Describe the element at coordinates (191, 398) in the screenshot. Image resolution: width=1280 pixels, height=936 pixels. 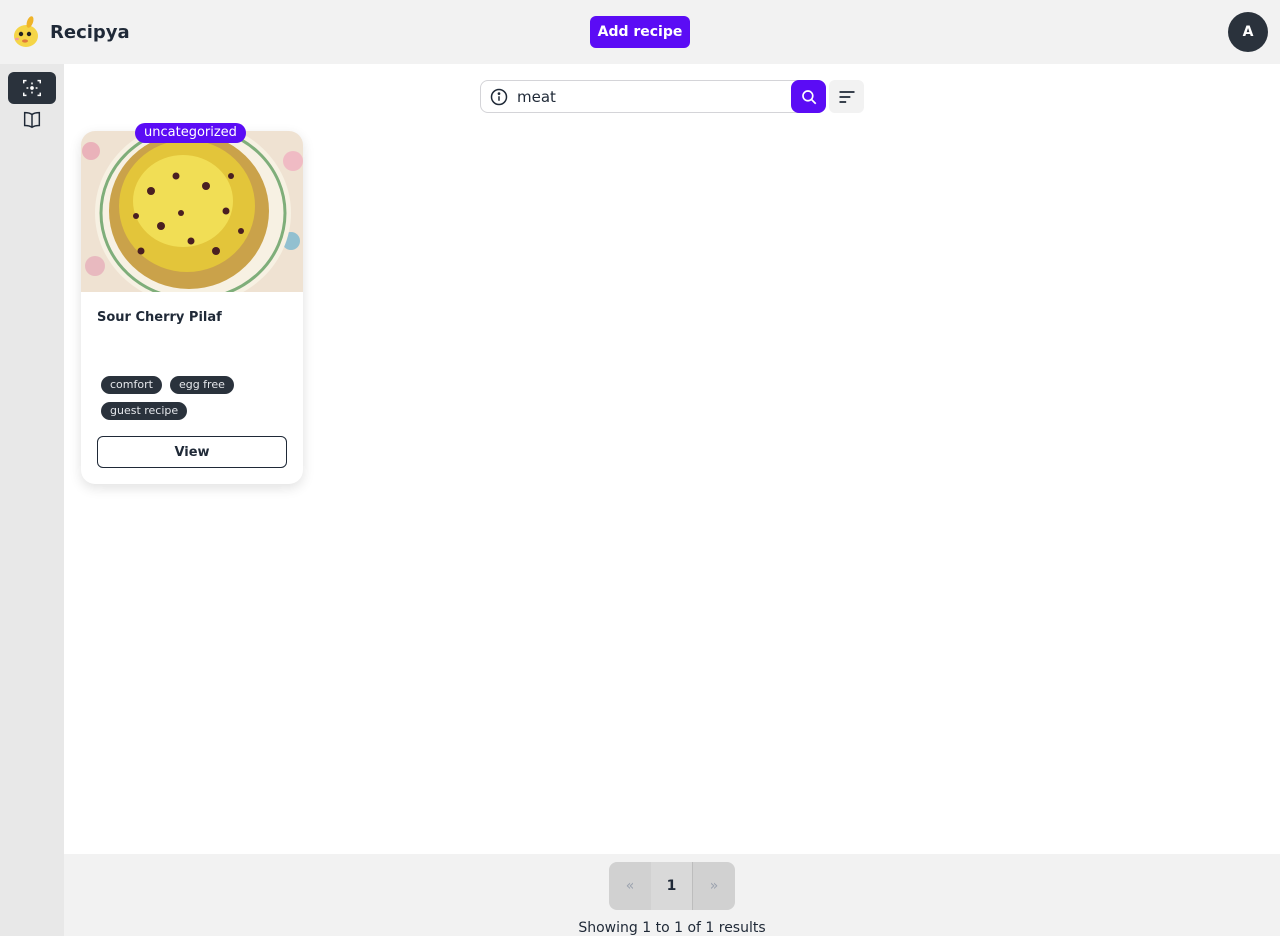
I see `tag-list: comfort egg free guest recipe` at that location.